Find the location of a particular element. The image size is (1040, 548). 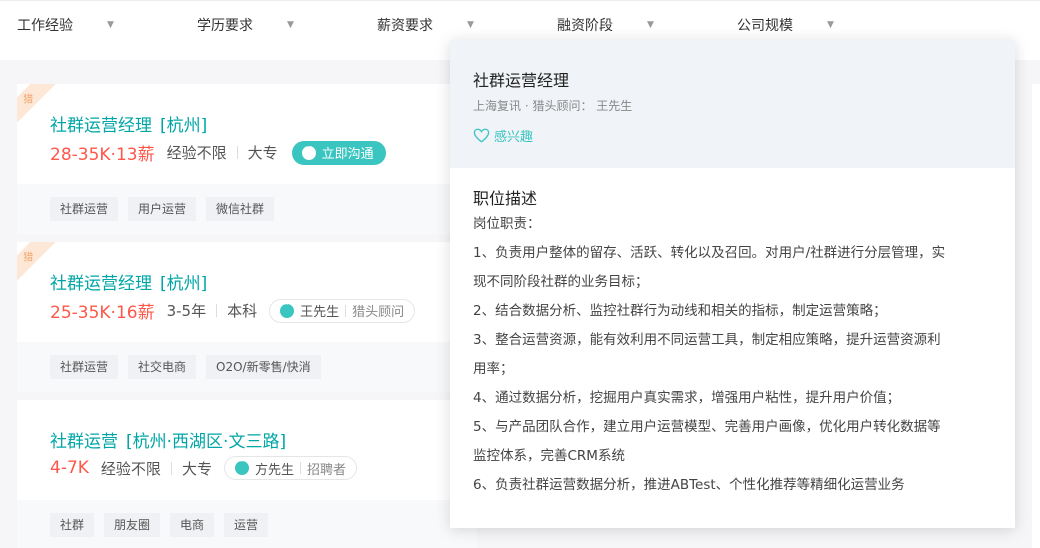

filter-label: 薪资要求 is located at coordinates (405, 26).